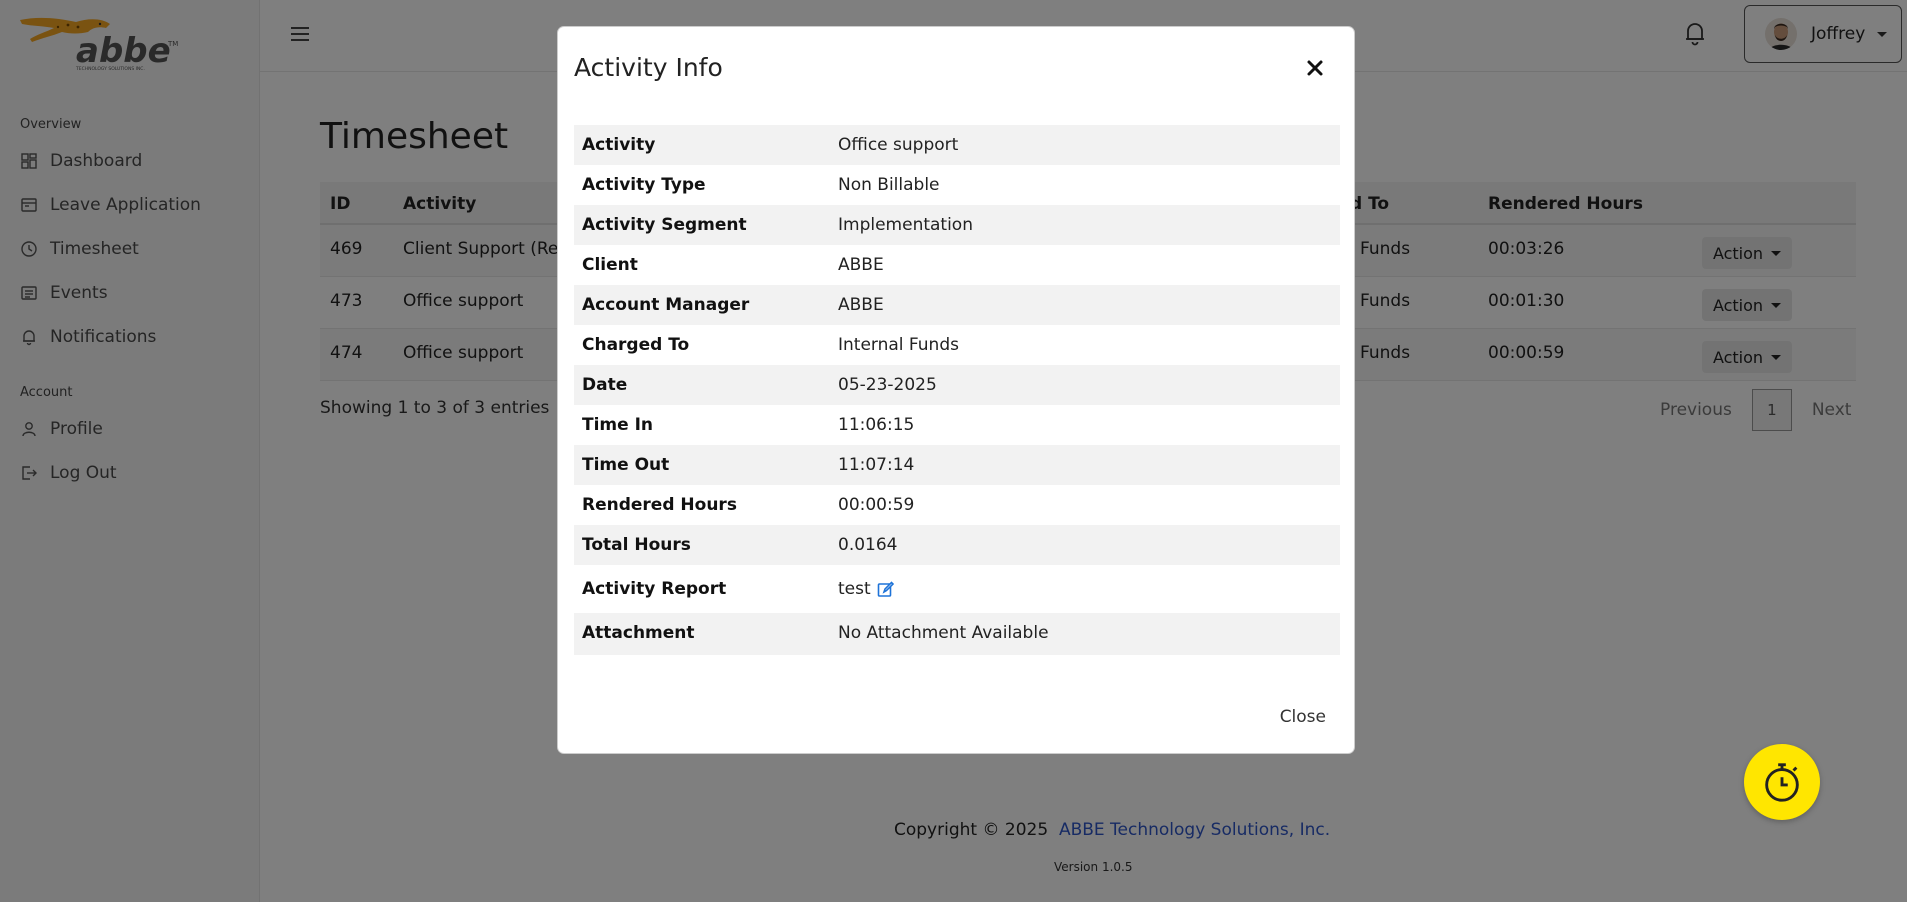  Describe the element at coordinates (957, 589) in the screenshot. I see `info-row-activity-report: Activity Report test` at that location.